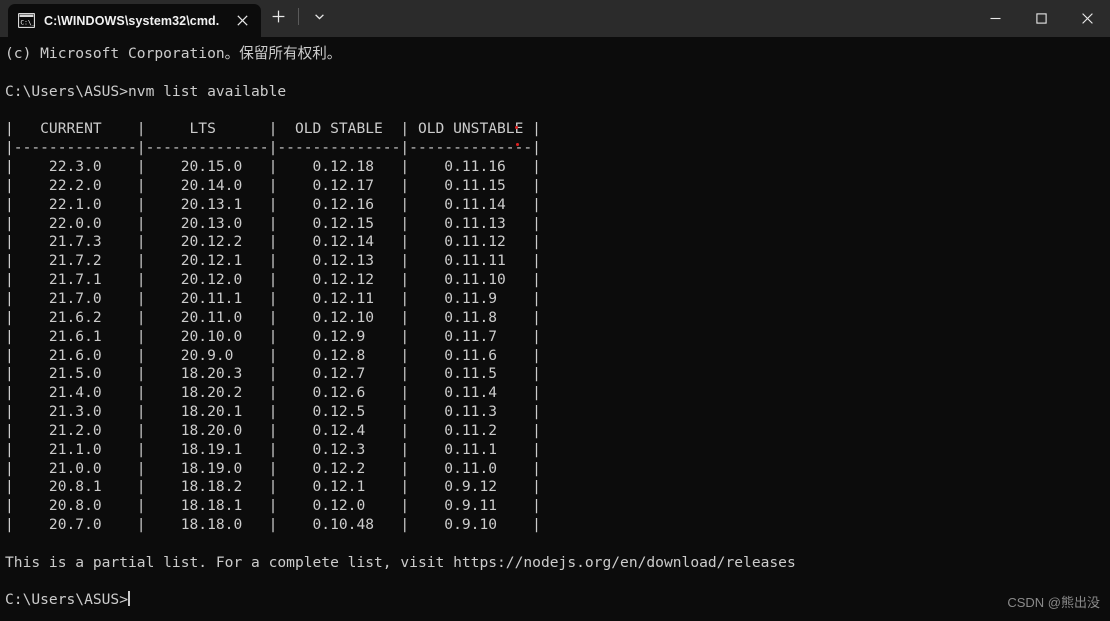 The image size is (1110, 621). I want to click on tab-cmd: C:\_ C:\WINDOWS\system32\cmd., so click(135, 20).